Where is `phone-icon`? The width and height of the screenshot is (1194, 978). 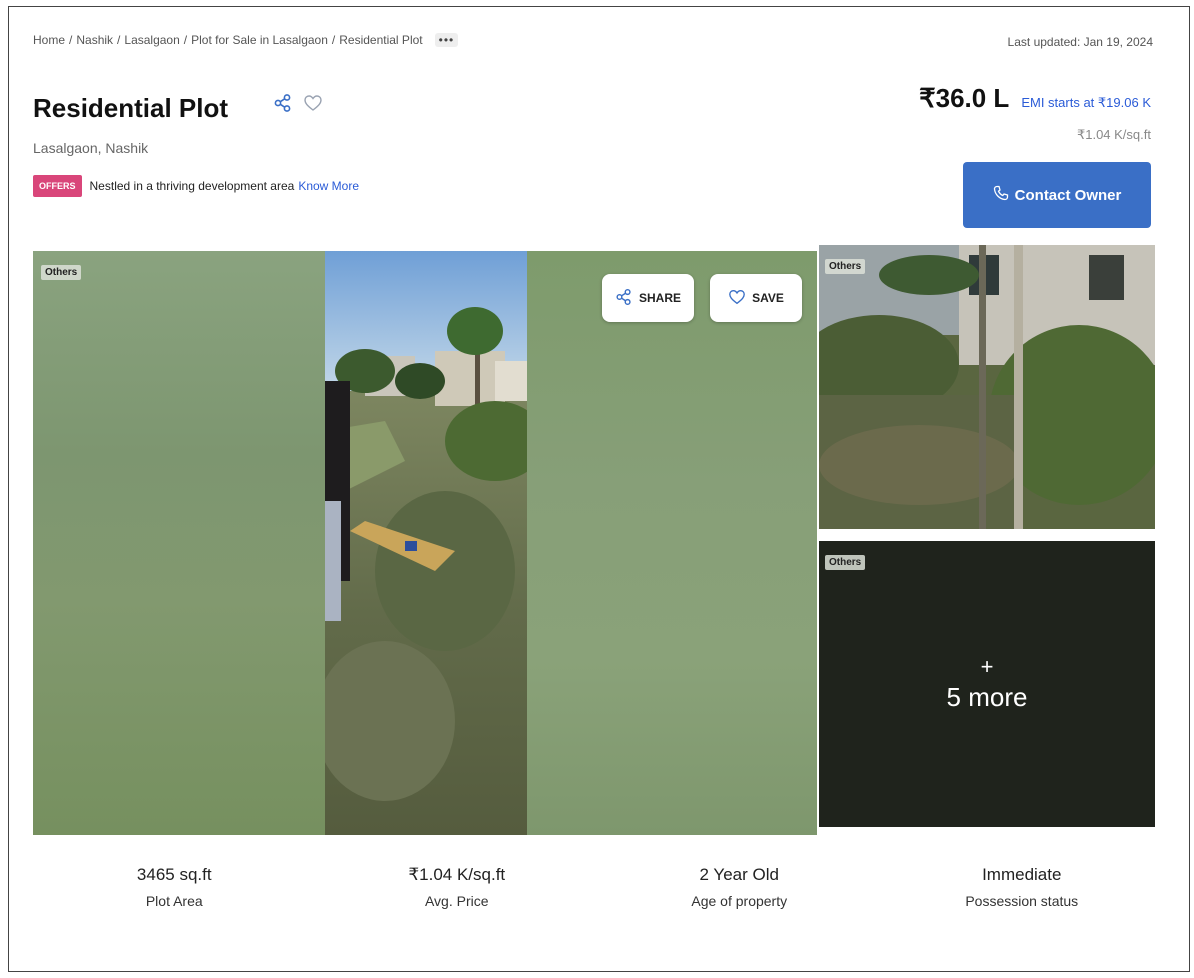 phone-icon is located at coordinates (1001, 195).